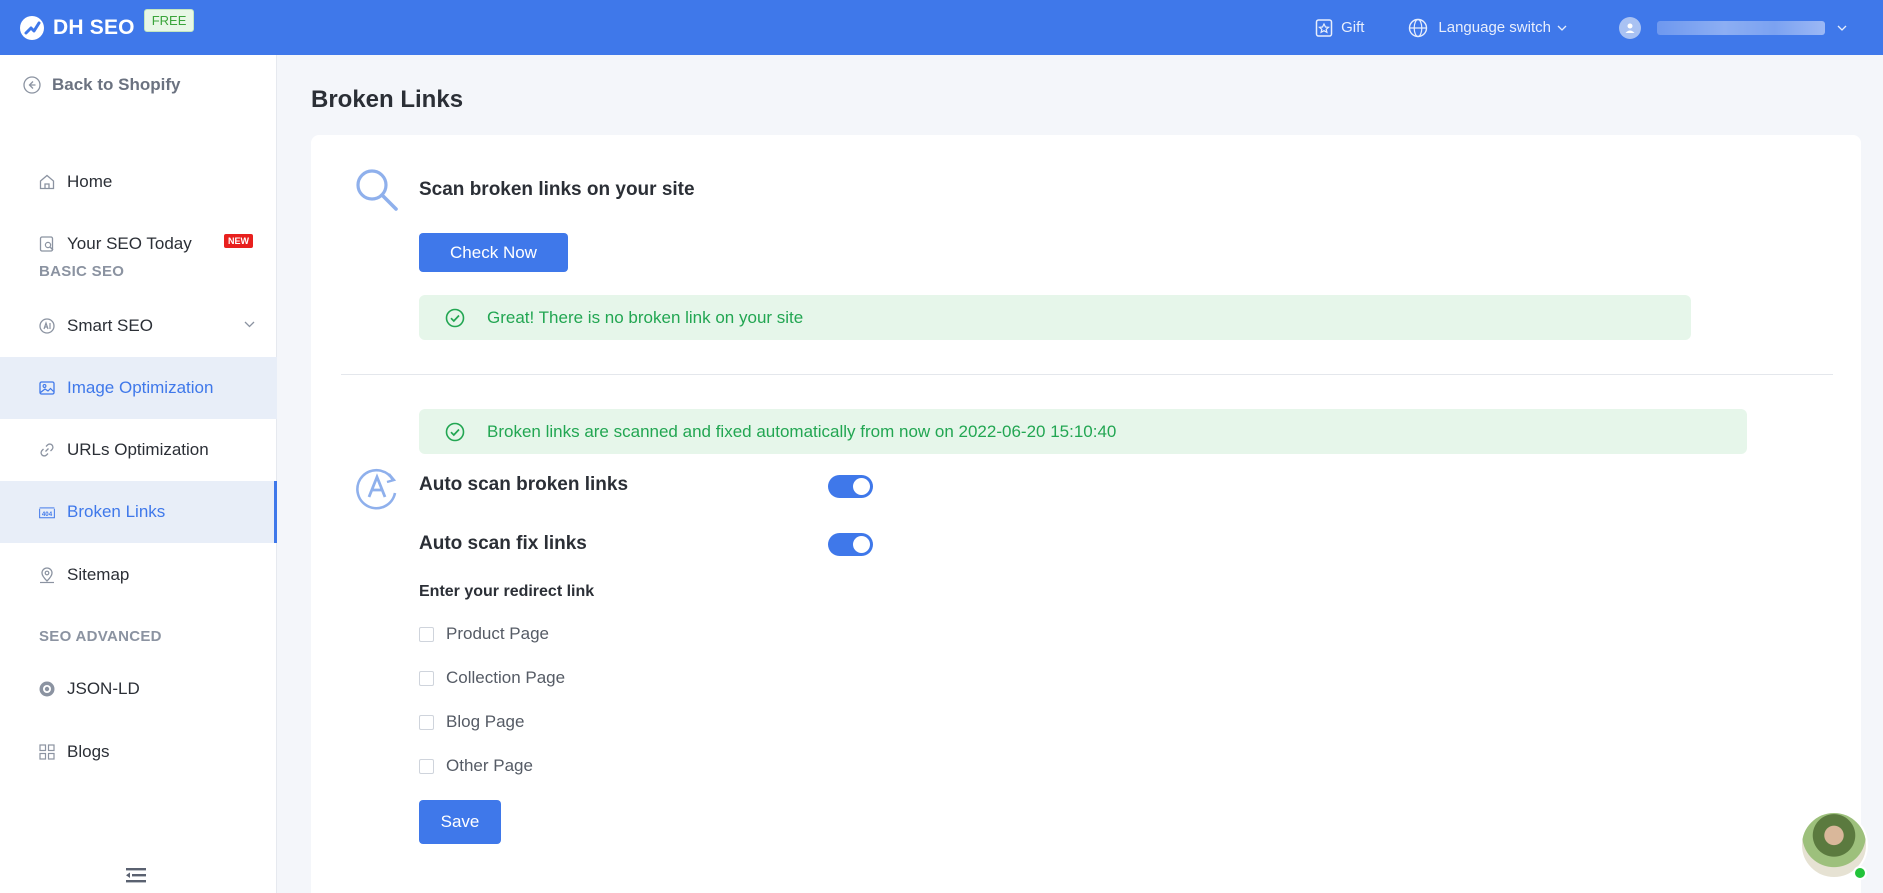 Image resolution: width=1883 pixels, height=893 pixels. I want to click on 404-icon: 404, so click(47, 512).